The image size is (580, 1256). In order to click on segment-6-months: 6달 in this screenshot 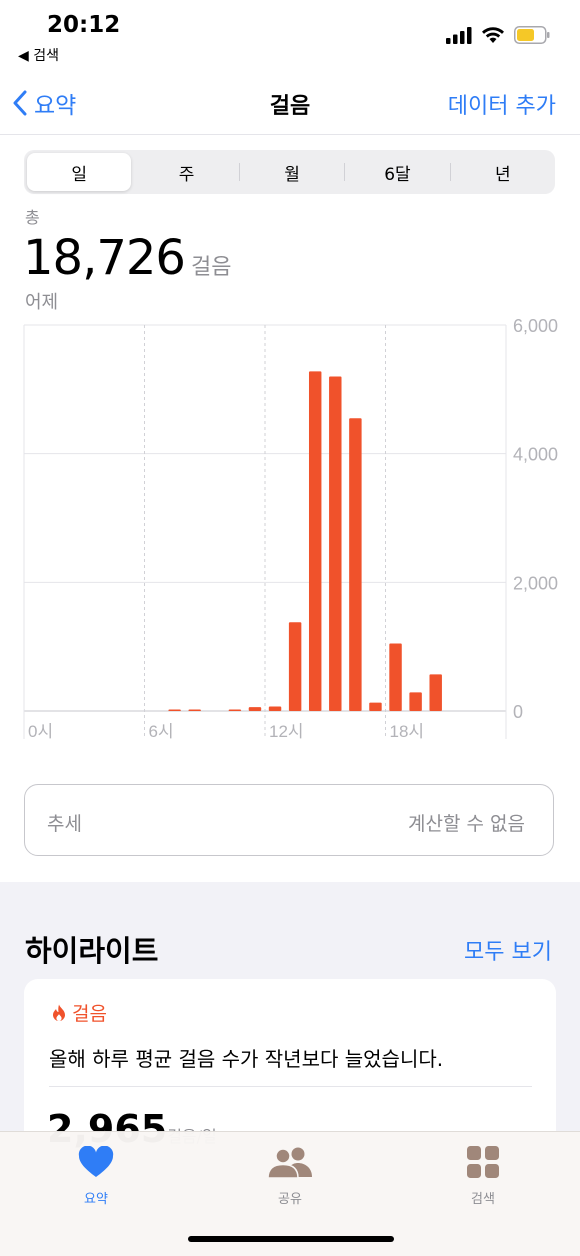, I will do `click(397, 172)`.